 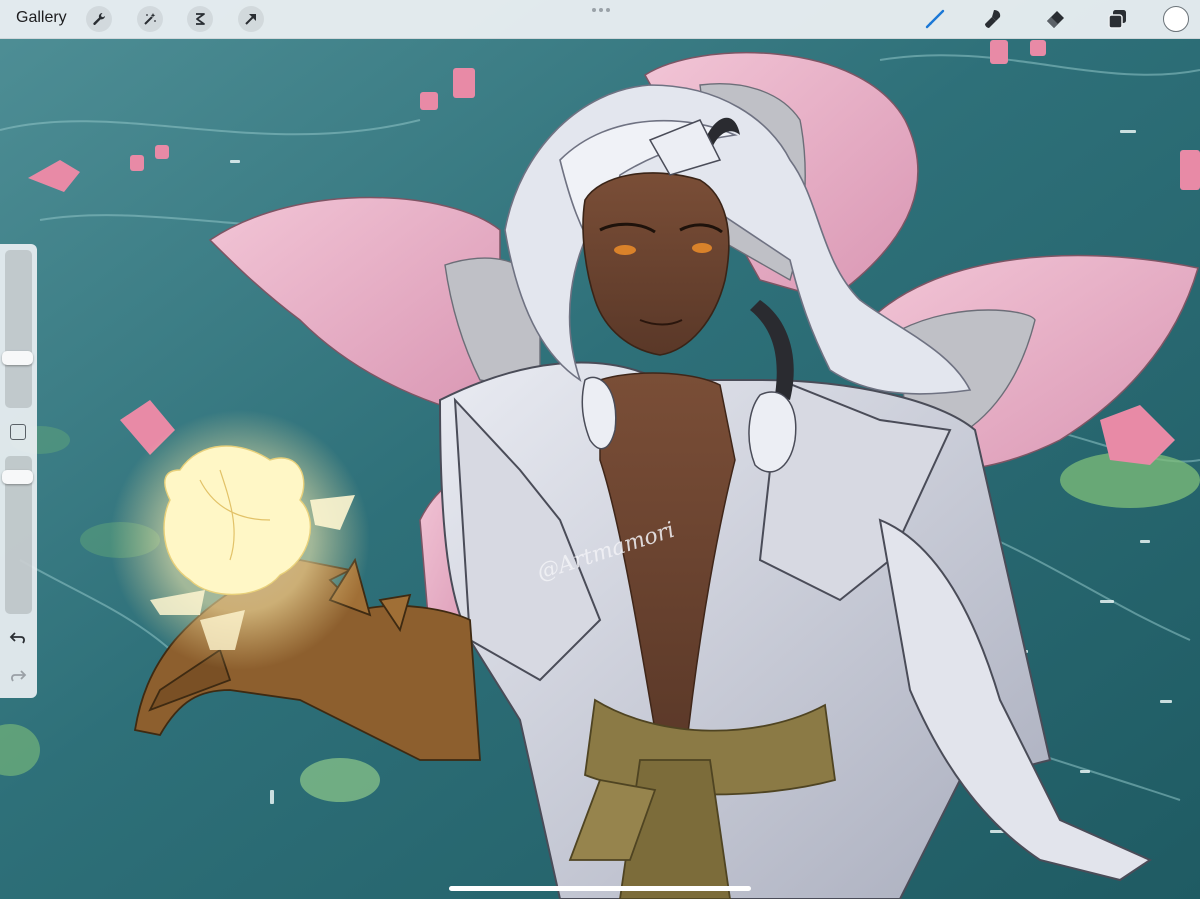 I want to click on home-indicator, so click(x=600, y=888).